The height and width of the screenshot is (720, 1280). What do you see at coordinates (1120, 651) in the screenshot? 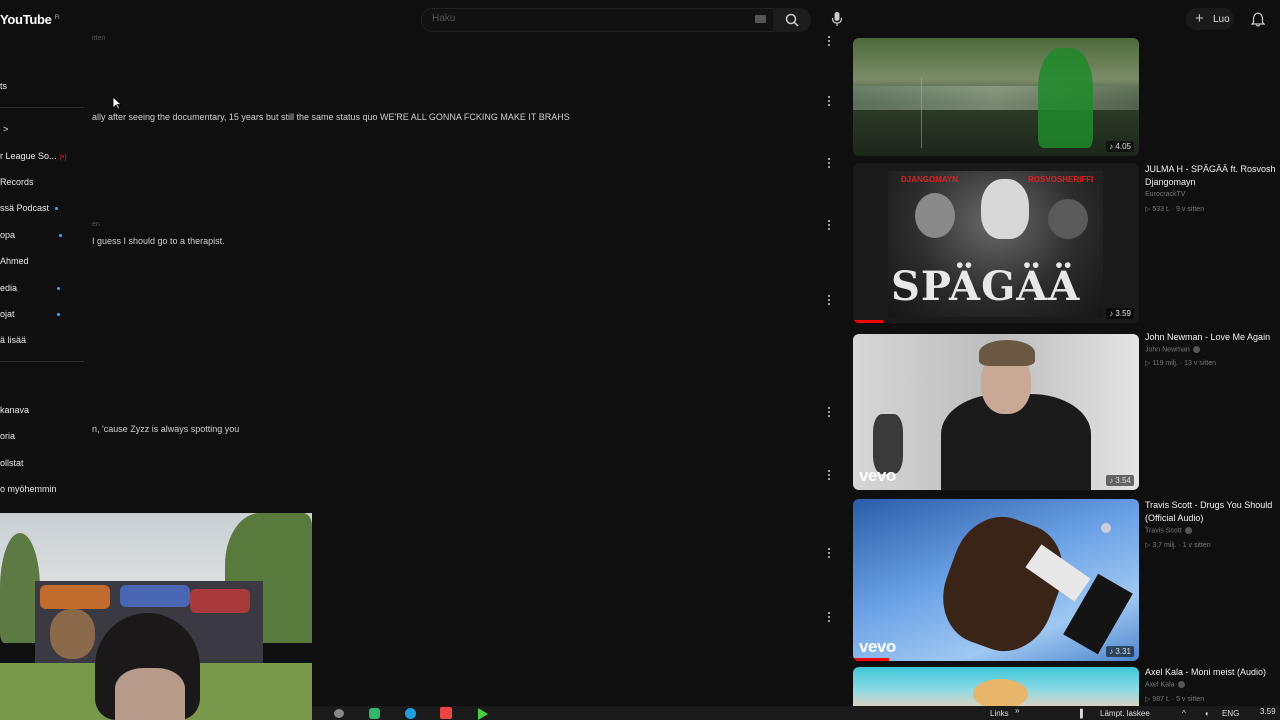
I see `video-duration: ♪ 3.31` at bounding box center [1120, 651].